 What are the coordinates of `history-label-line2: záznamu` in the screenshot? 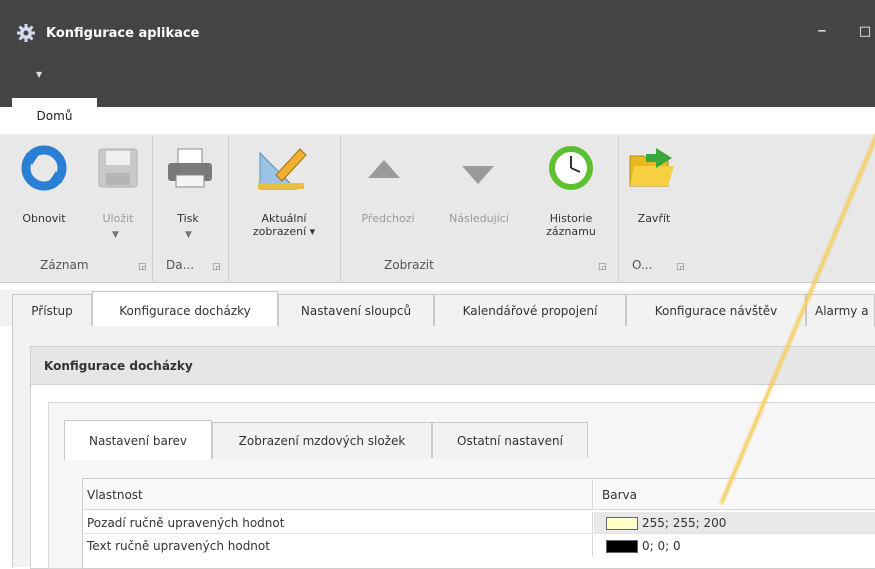 It's located at (571, 231).